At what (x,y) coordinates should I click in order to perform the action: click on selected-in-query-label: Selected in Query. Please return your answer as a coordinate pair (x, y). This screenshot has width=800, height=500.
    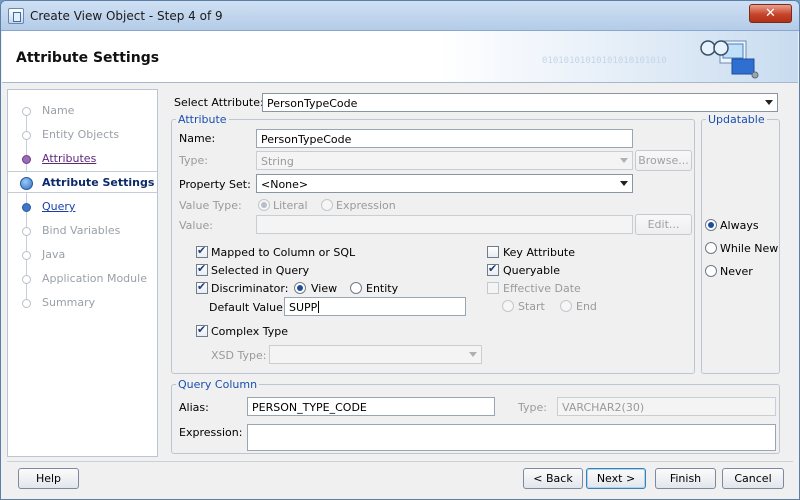
    Looking at the image, I should click on (260, 270).